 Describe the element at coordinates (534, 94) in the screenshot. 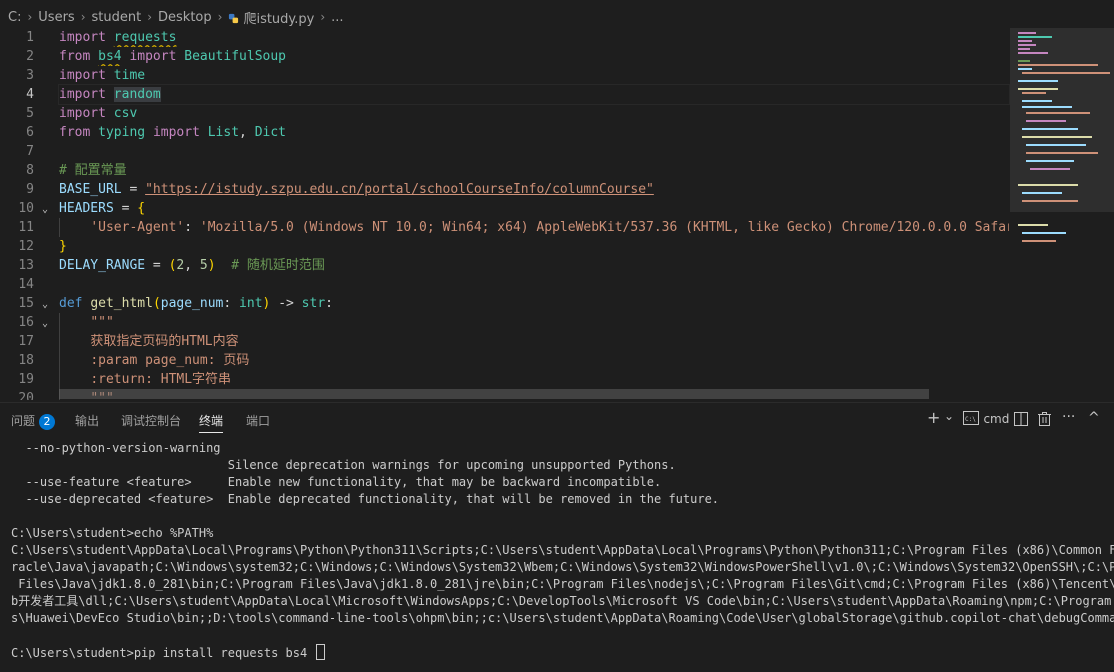

I see `code-line-current: import random` at that location.